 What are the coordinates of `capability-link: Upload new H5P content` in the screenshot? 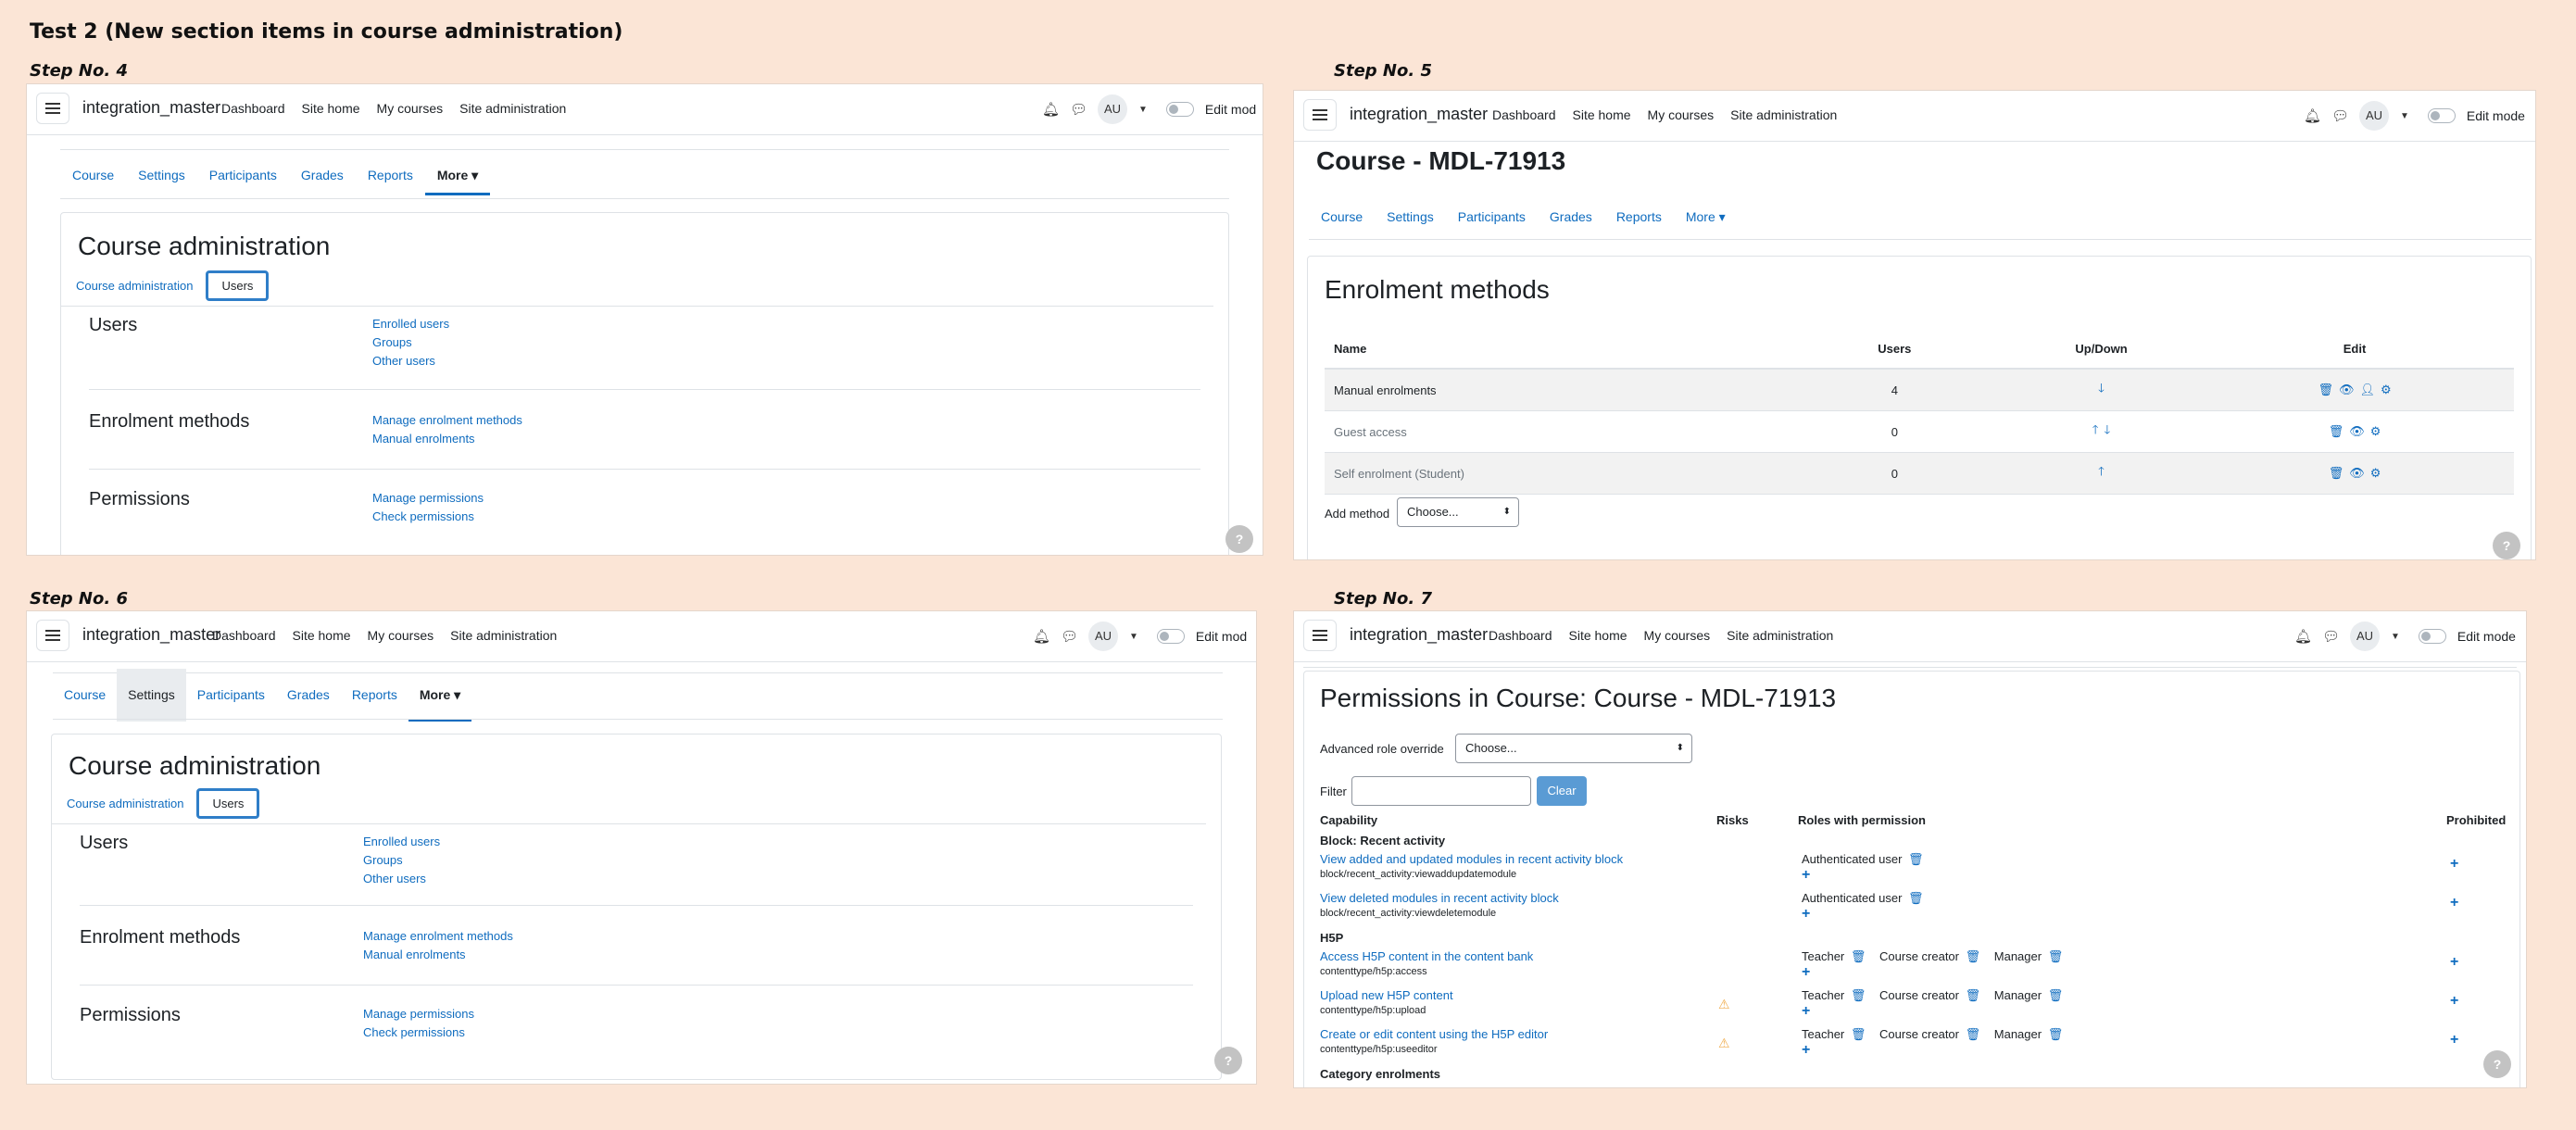 It's located at (1386, 995).